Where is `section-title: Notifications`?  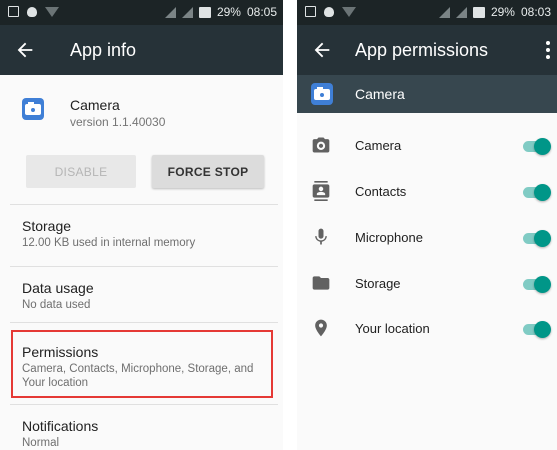
section-title: Notifications is located at coordinates (60, 426).